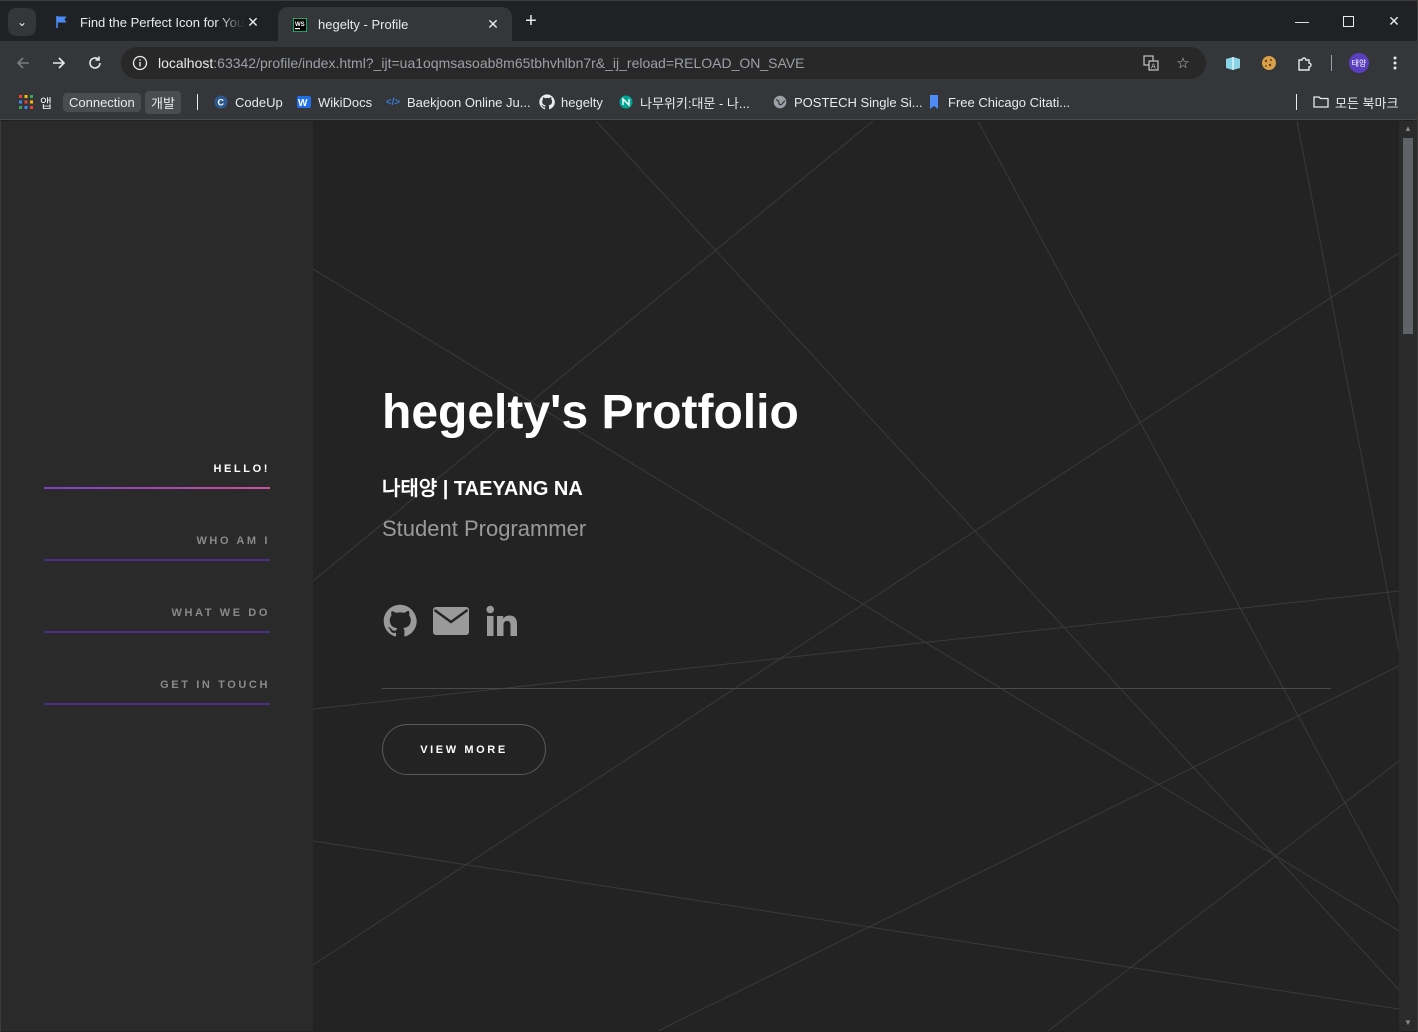 The width and height of the screenshot is (1418, 1032). What do you see at coordinates (157, 620) in the screenshot?
I see `sidebar-item-what-we-do: WHAT WE DO` at bounding box center [157, 620].